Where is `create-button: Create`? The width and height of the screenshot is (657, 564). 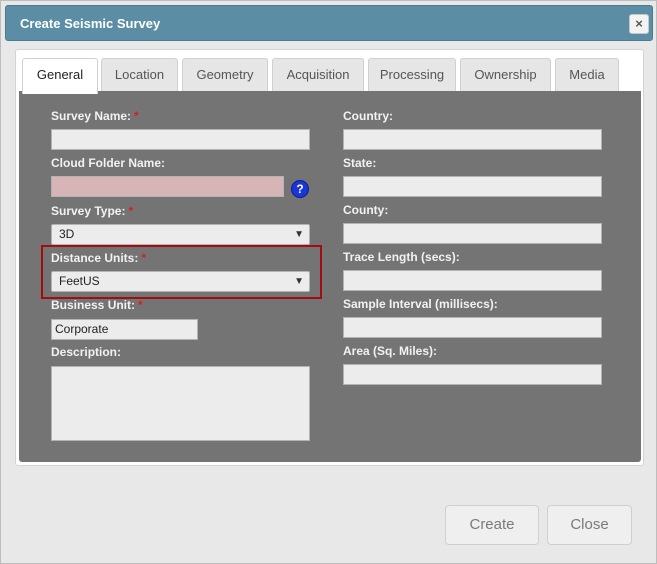 create-button: Create is located at coordinates (492, 525).